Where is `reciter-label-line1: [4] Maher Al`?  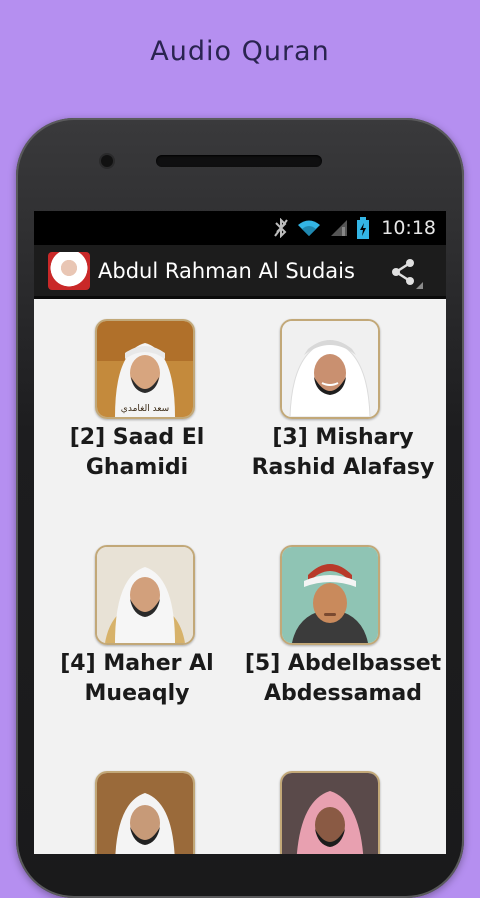
reciter-label-line1: [4] Maher Al is located at coordinates (137, 663).